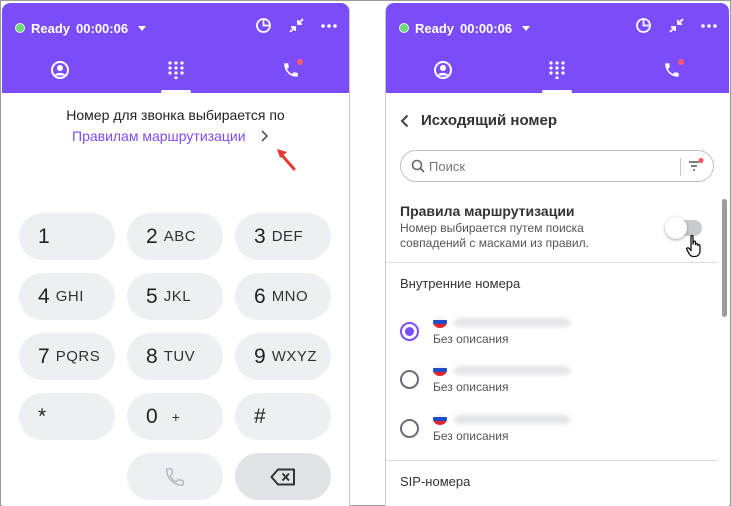 This screenshot has height=506, width=731. I want to click on dial-key-letters: MNO, so click(290, 296).